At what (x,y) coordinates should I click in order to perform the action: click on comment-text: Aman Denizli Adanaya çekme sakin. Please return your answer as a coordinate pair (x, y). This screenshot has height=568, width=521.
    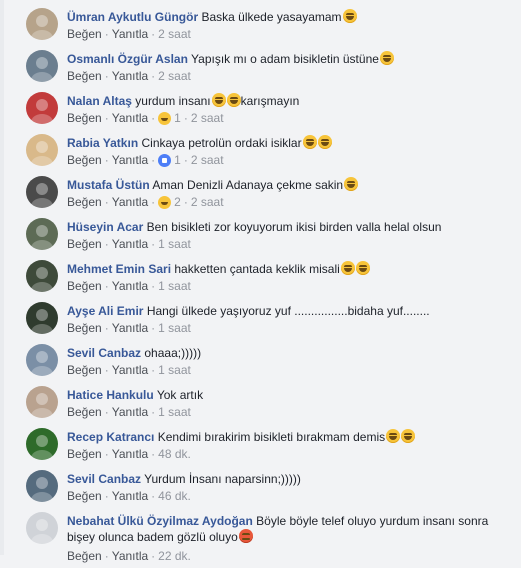
    Looking at the image, I should click on (248, 185).